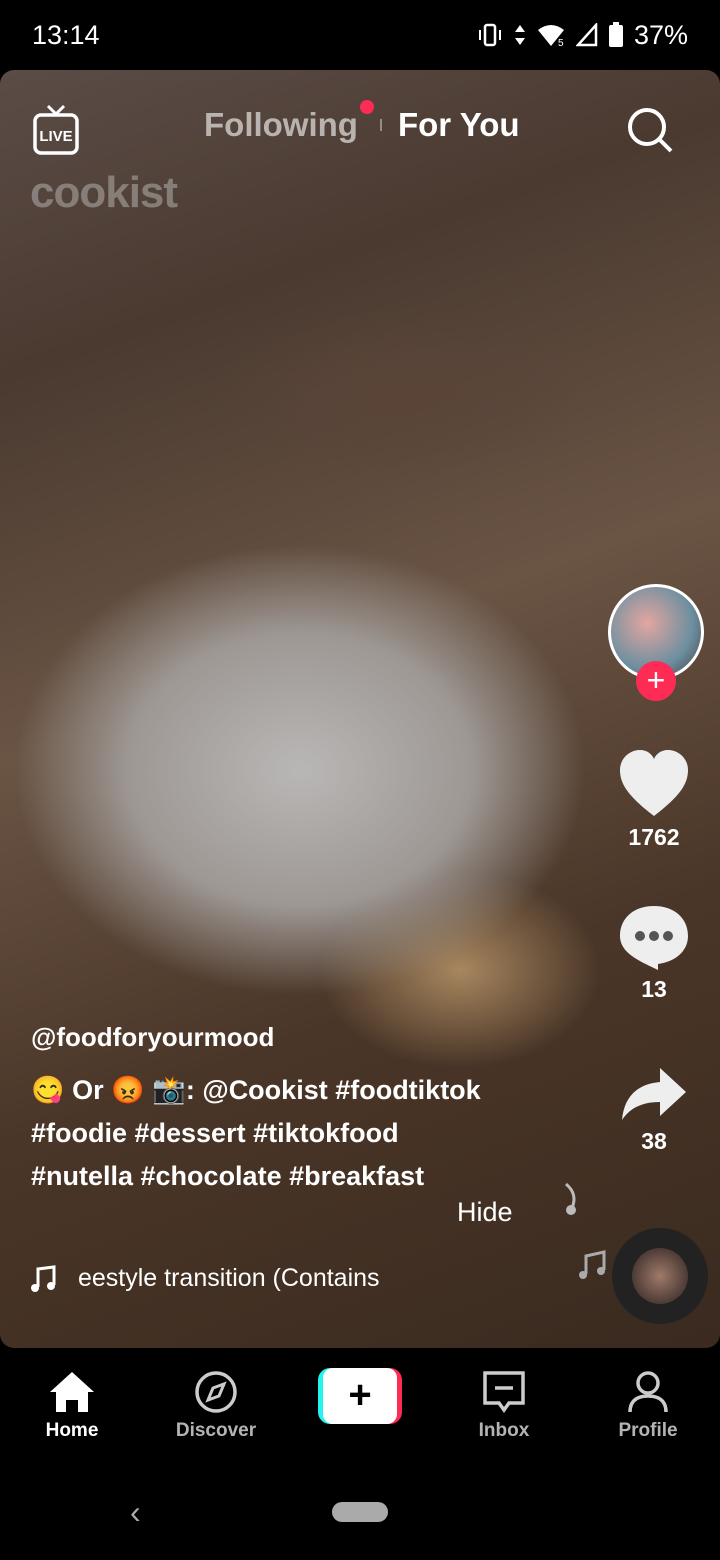  What do you see at coordinates (654, 938) in the screenshot?
I see `comment-icon` at bounding box center [654, 938].